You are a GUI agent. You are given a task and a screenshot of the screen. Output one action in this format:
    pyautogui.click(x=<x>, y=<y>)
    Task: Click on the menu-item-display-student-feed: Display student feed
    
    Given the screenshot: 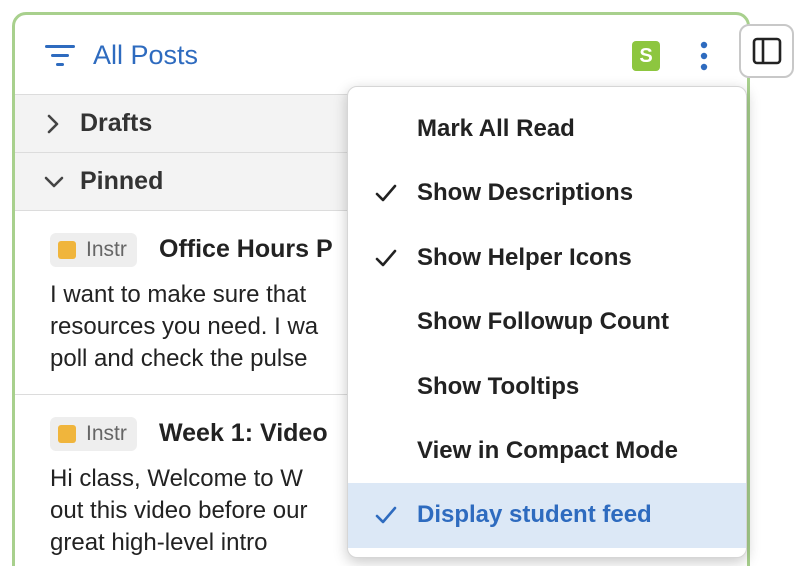 What is the action you would take?
    pyautogui.click(x=547, y=515)
    